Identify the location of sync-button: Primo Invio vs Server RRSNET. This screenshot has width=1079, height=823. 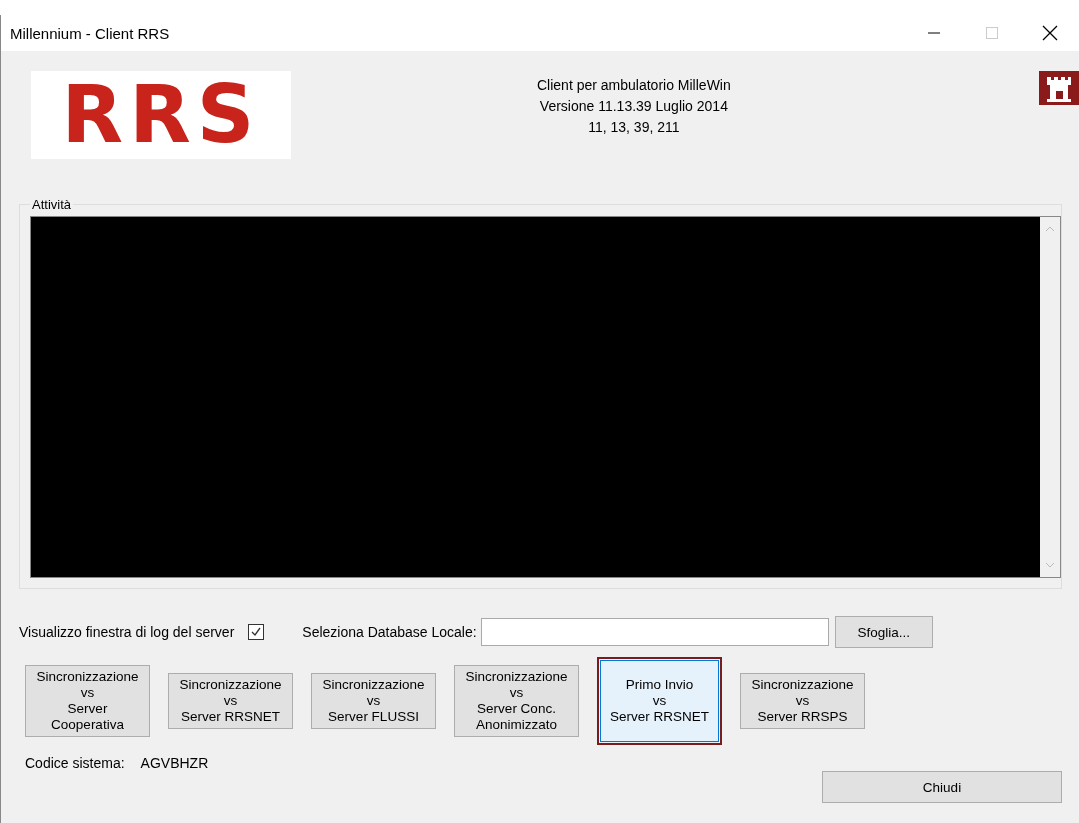
(659, 701).